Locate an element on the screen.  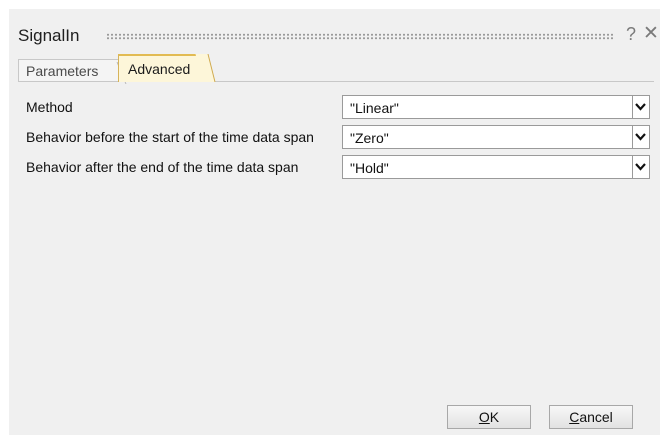
tab-advanced: Advanced is located at coordinates (162, 68).